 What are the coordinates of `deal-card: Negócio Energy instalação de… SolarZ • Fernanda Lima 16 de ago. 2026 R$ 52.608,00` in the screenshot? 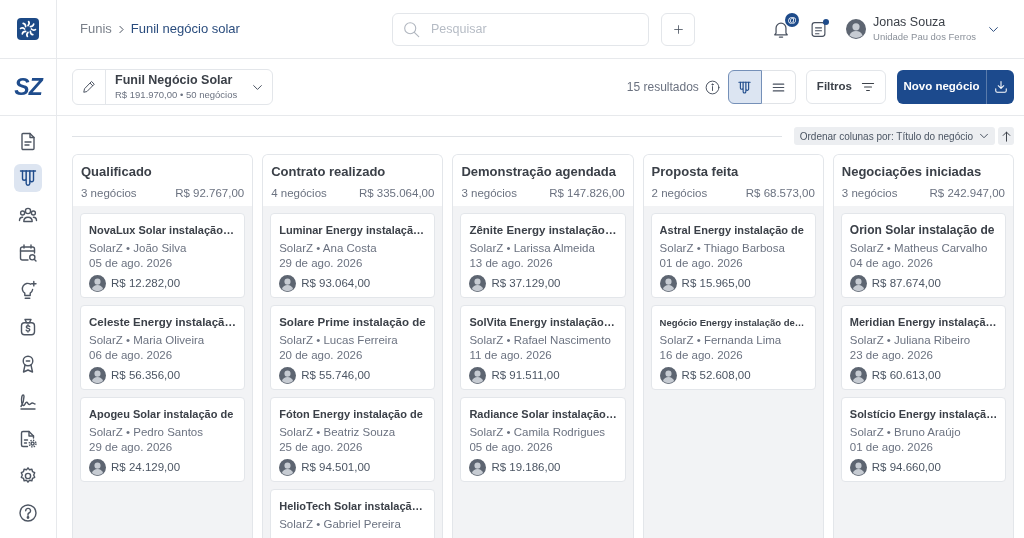 It's located at (733, 347).